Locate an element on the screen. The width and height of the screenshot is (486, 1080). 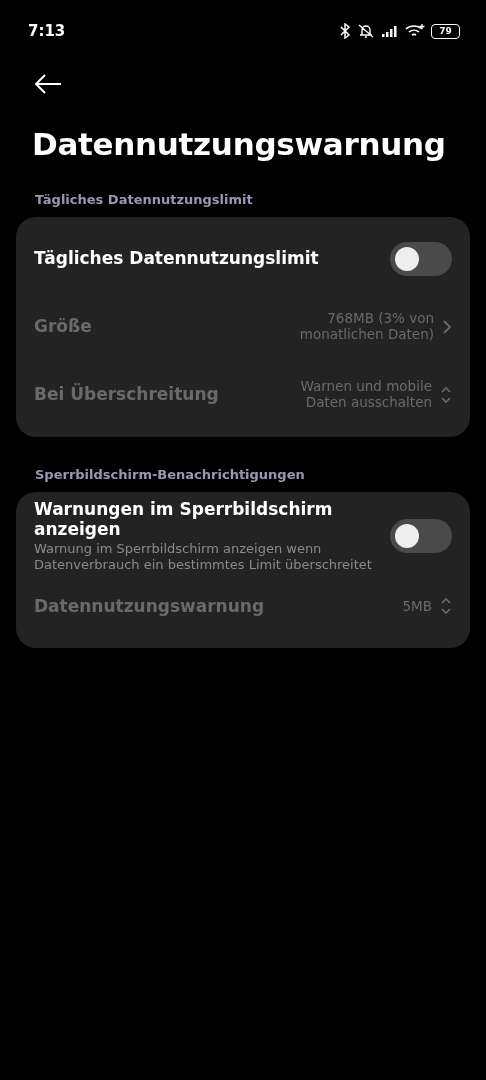
setting-label: Bei Überschreitung is located at coordinates (127, 395).